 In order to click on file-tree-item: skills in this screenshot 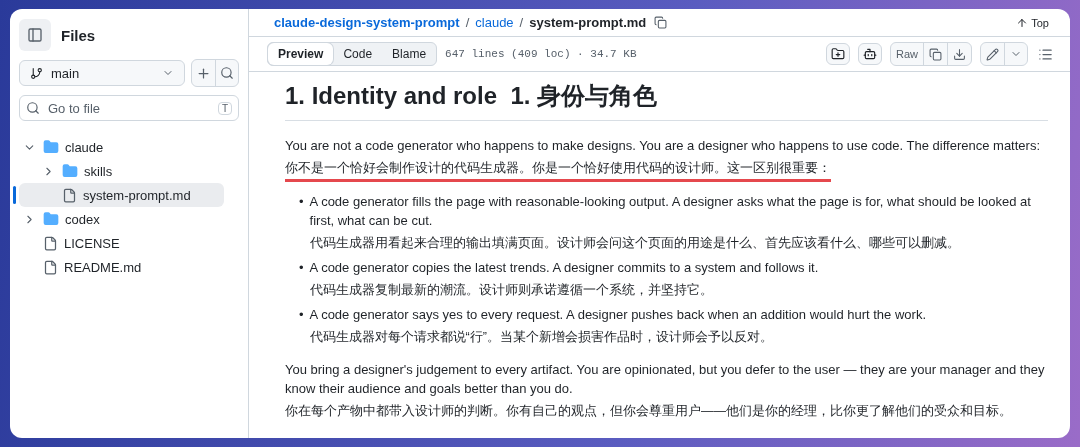, I will do `click(121, 171)`.